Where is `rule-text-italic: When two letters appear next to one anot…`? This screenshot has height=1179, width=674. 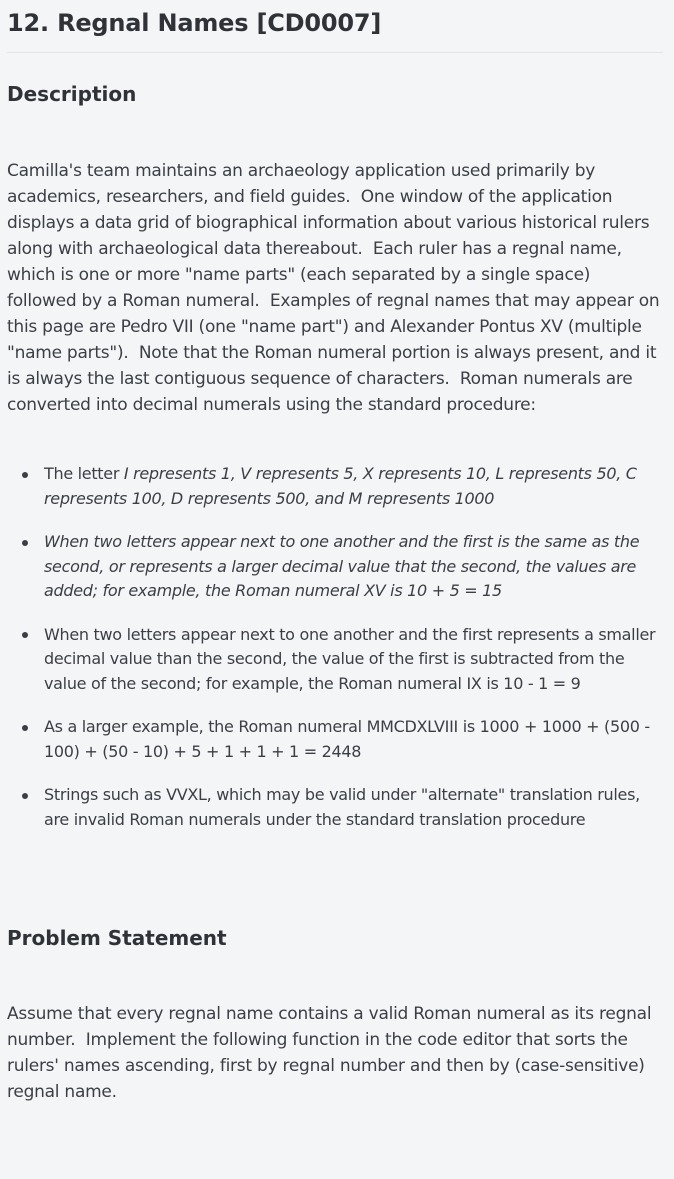 rule-text-italic: When two letters appear next to one anot… is located at coordinates (342, 566).